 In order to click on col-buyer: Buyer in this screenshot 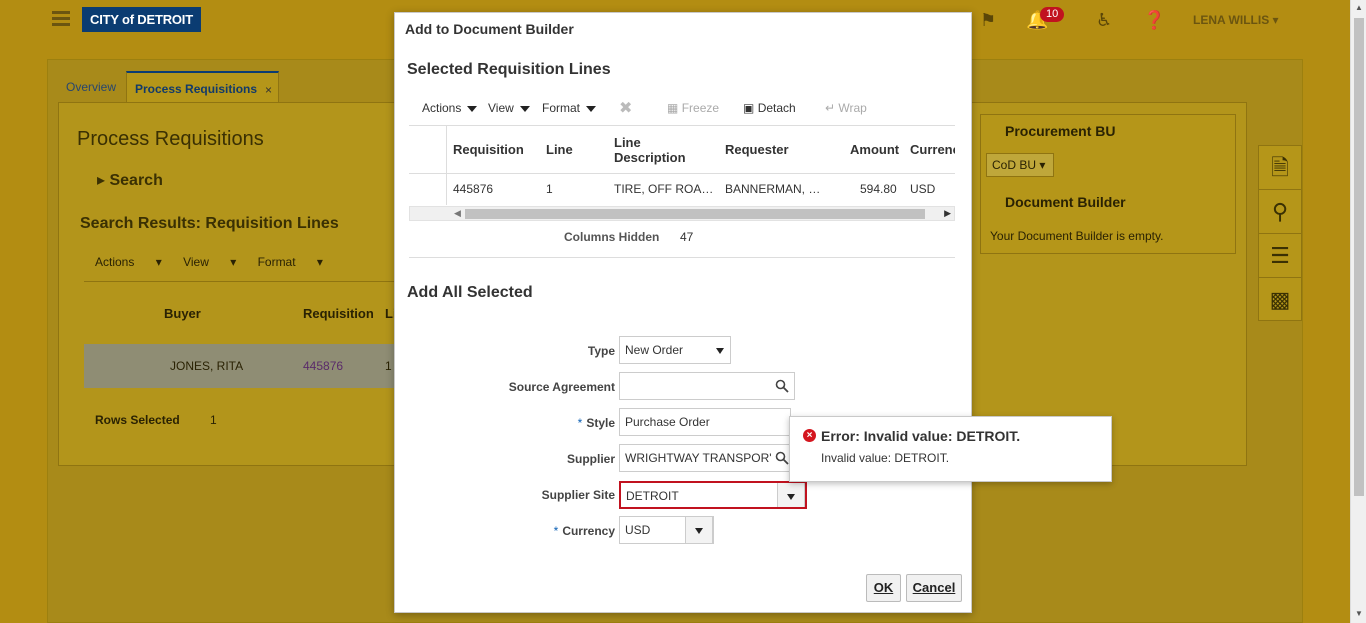, I will do `click(182, 313)`.